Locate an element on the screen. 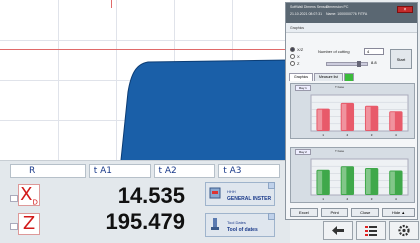 The height and width of the screenshot is (243, 420). chart-panel-2: Ray 2 T base 1 2 3 4 is located at coordinates (352, 175).